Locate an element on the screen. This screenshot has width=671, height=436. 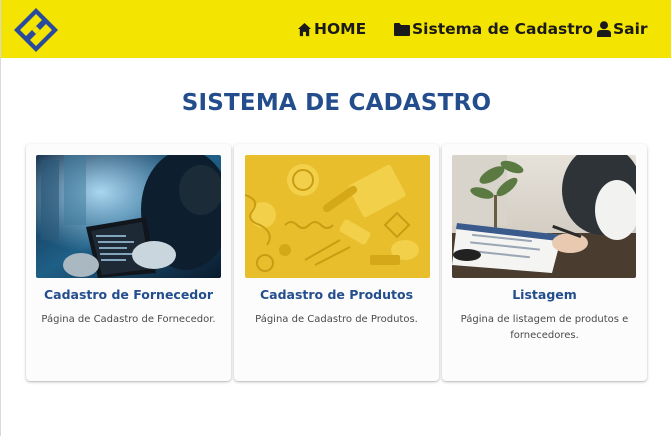
card-title: Cadastro de Produtos is located at coordinates (336, 294).